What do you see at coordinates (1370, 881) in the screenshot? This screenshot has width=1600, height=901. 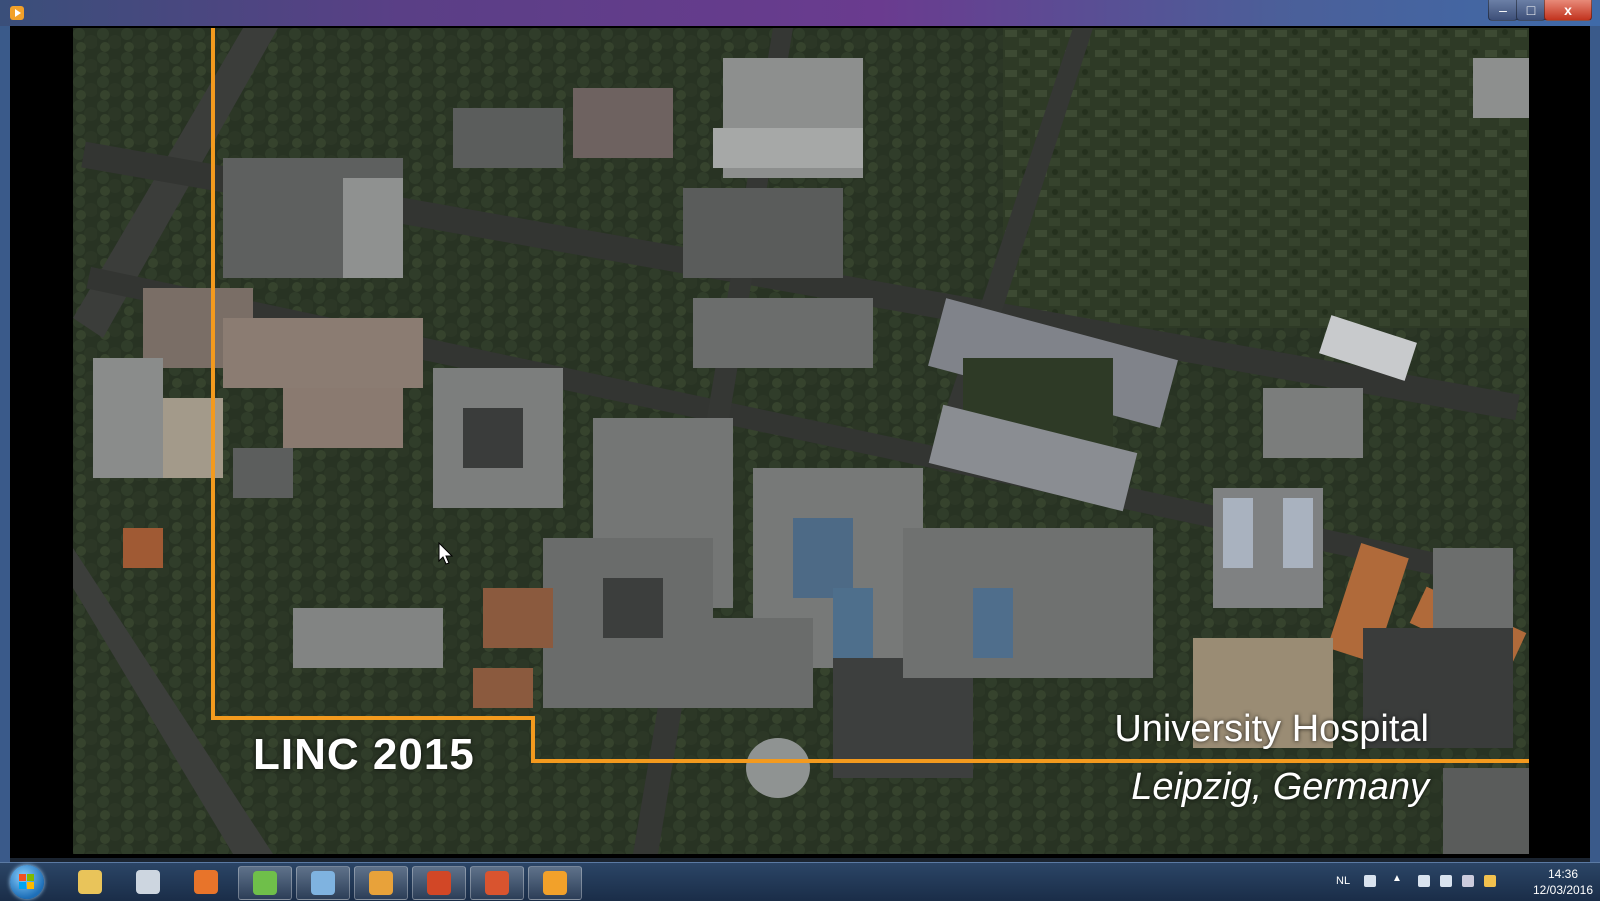 I see `keyboard-icon` at bounding box center [1370, 881].